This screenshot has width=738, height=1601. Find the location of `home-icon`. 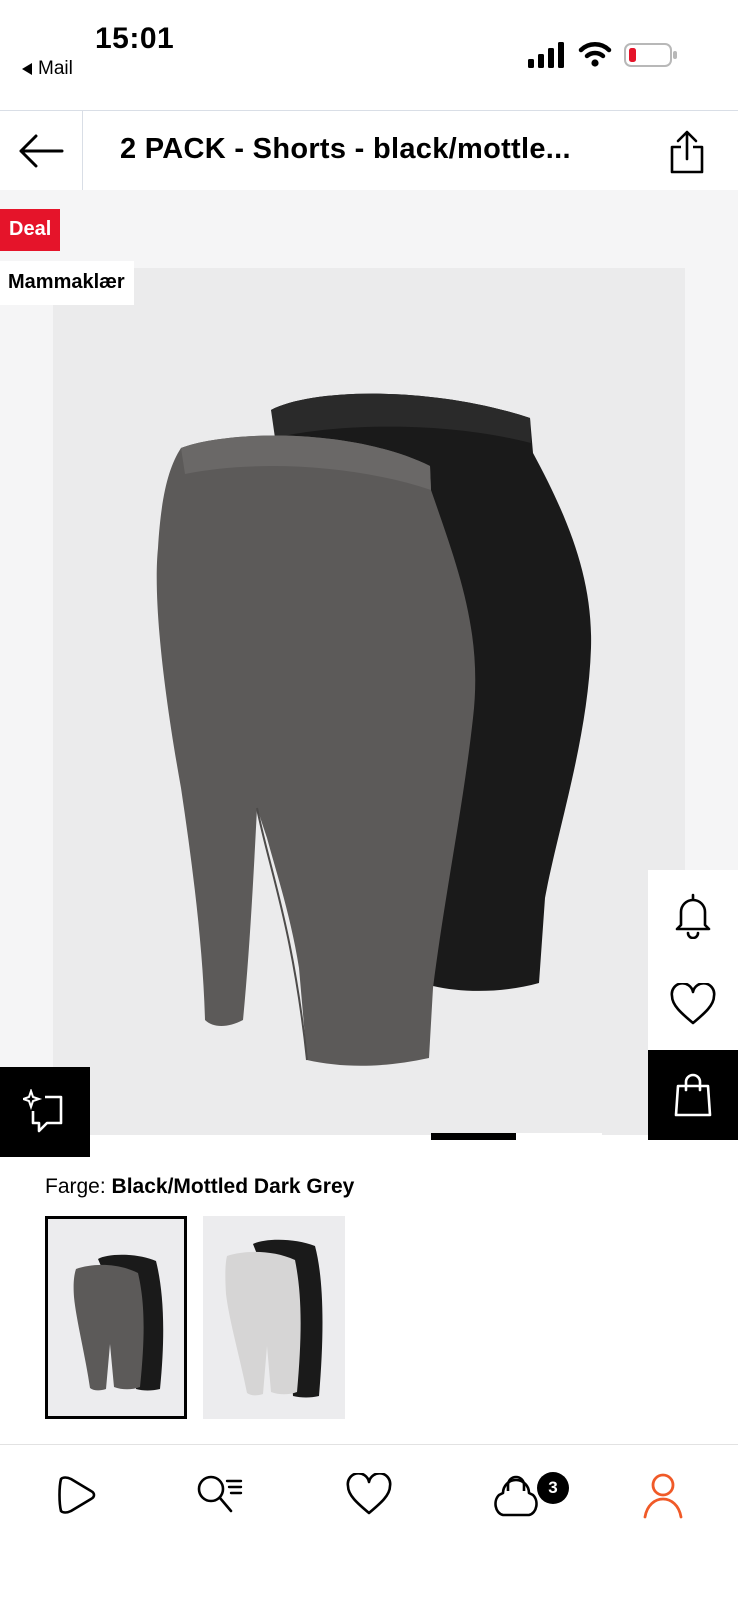

home-icon is located at coordinates (77, 1495).